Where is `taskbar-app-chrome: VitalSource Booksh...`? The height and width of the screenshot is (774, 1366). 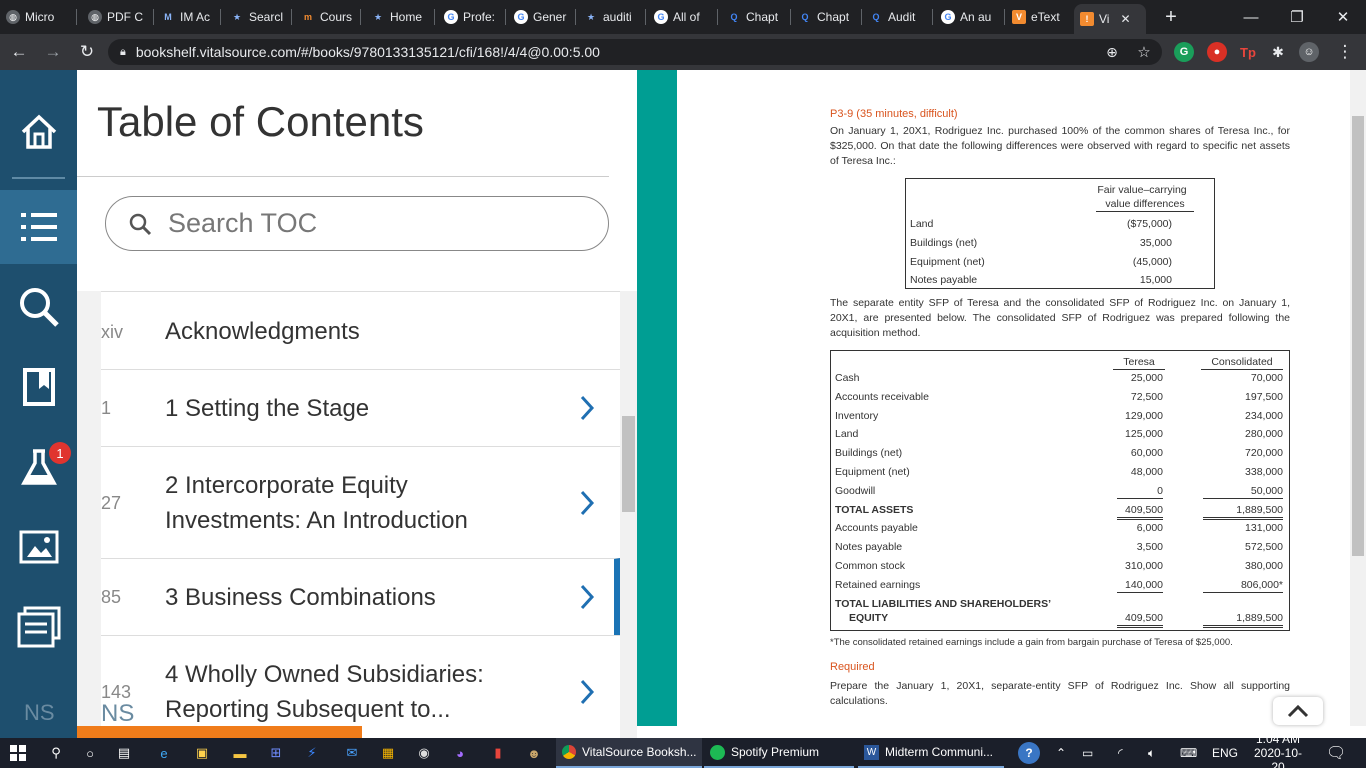 taskbar-app-chrome: VitalSource Booksh... is located at coordinates (629, 753).